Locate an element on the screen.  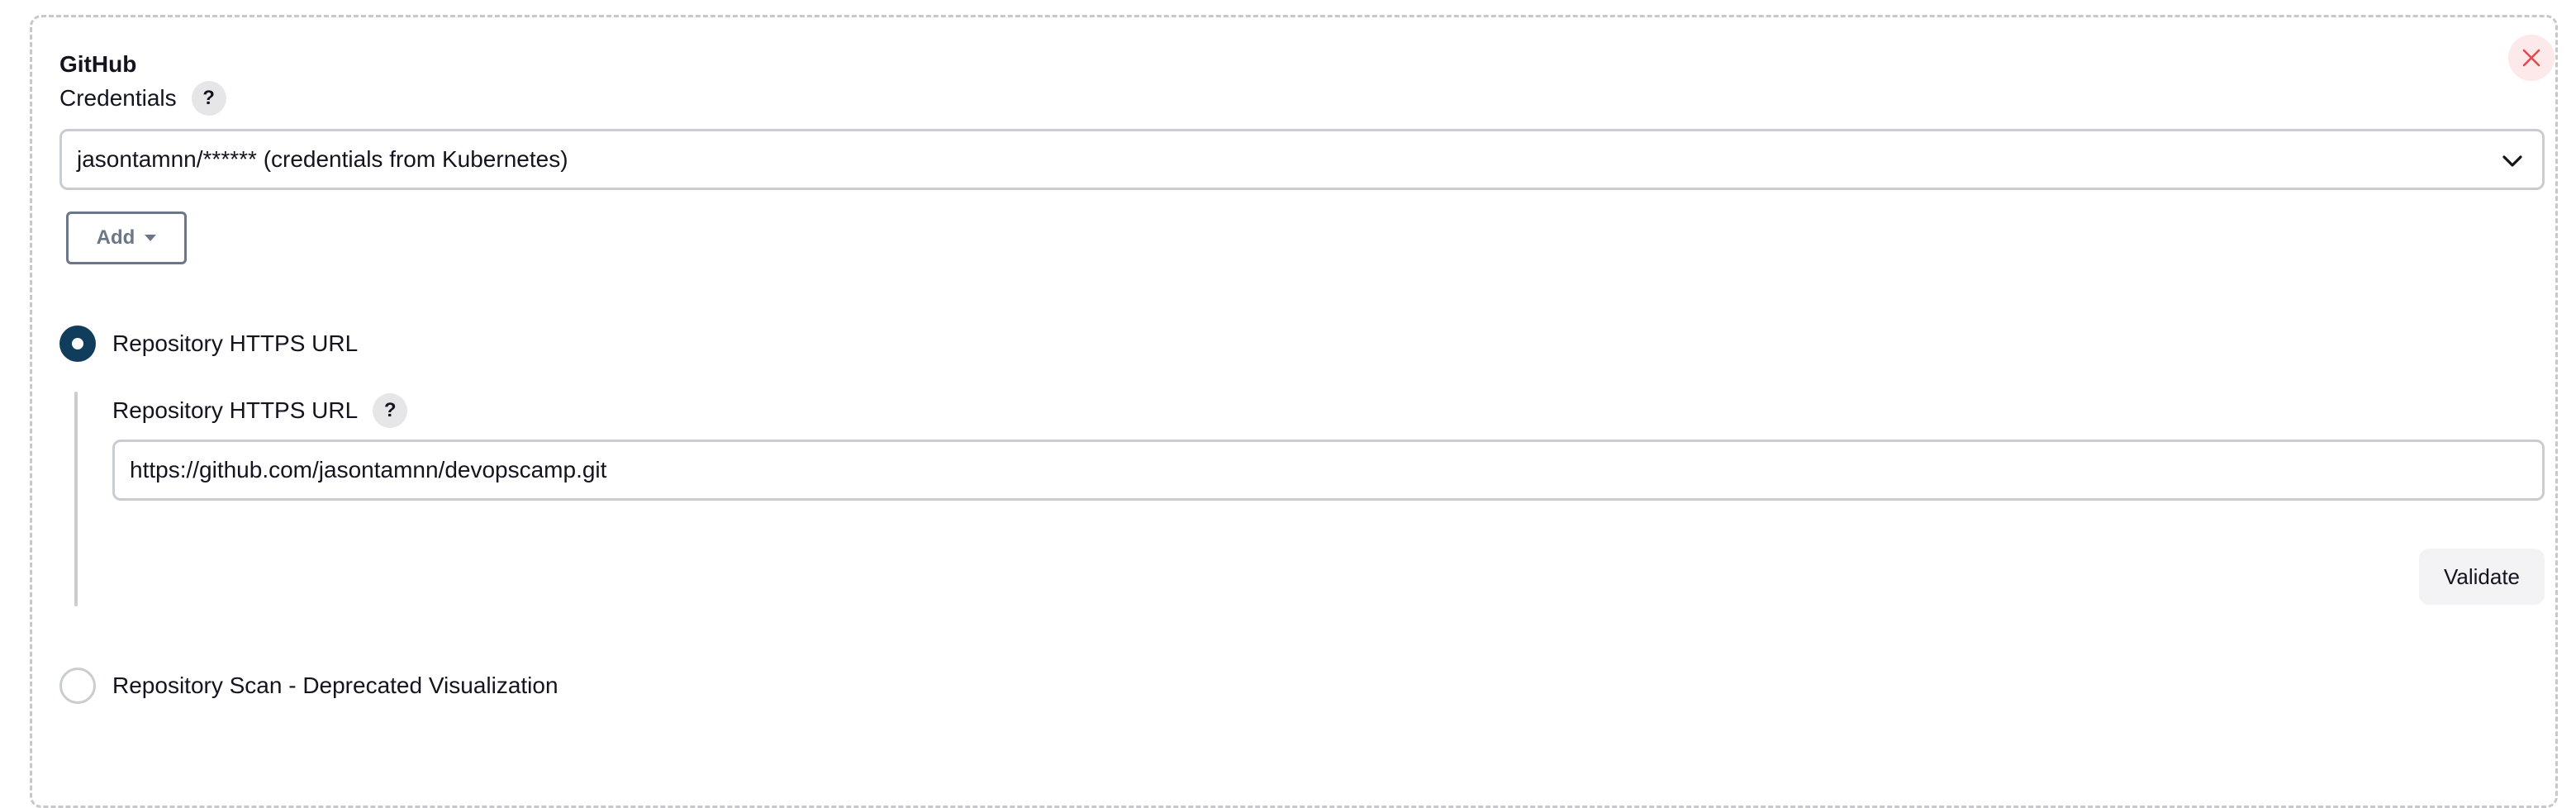
add-button-label: Add is located at coordinates (115, 237).